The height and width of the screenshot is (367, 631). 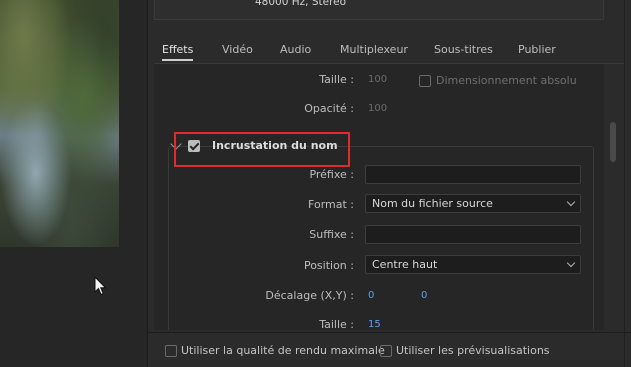 I want to click on format-select: Nom du fichier source, so click(x=473, y=203).